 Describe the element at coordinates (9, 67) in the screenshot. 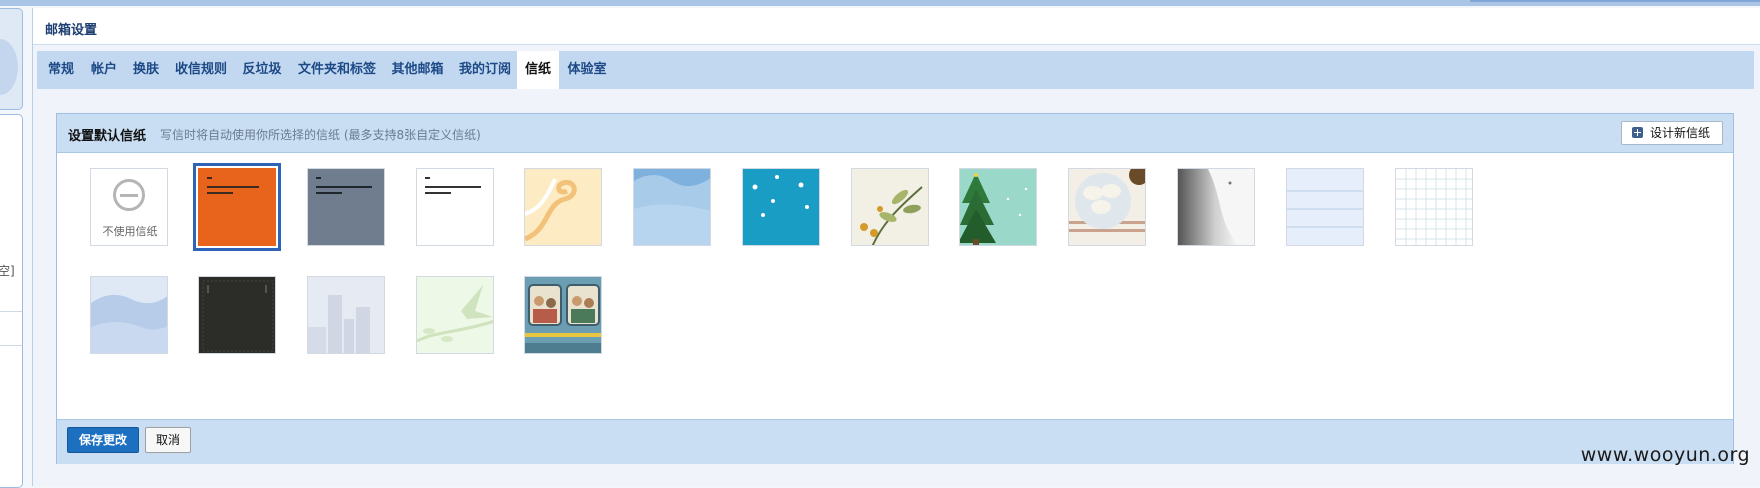

I see `avatar-image` at that location.